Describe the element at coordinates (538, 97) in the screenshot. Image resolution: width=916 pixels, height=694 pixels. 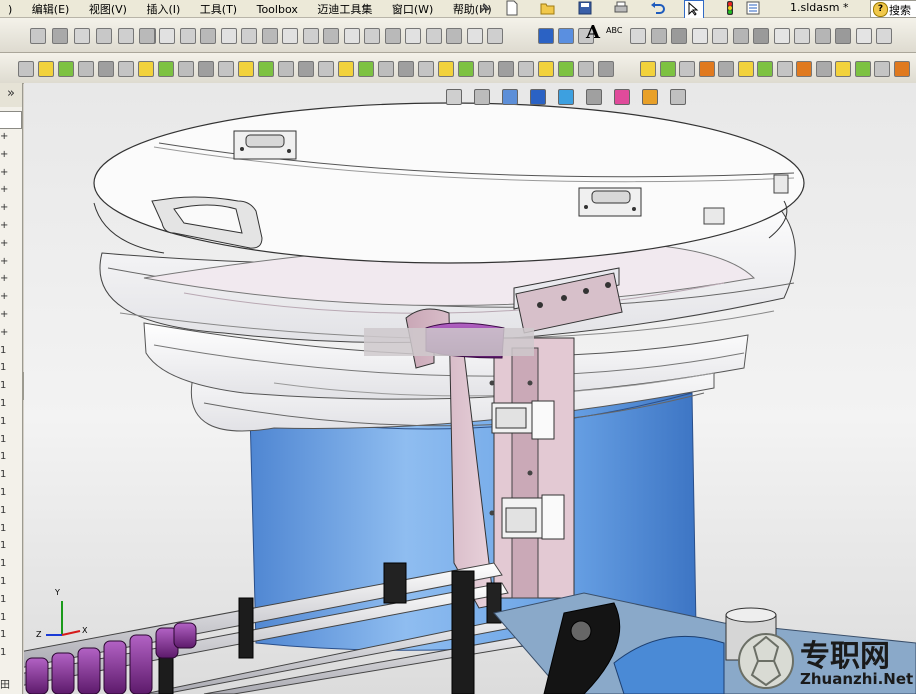
I see `view-orientation-icon` at that location.